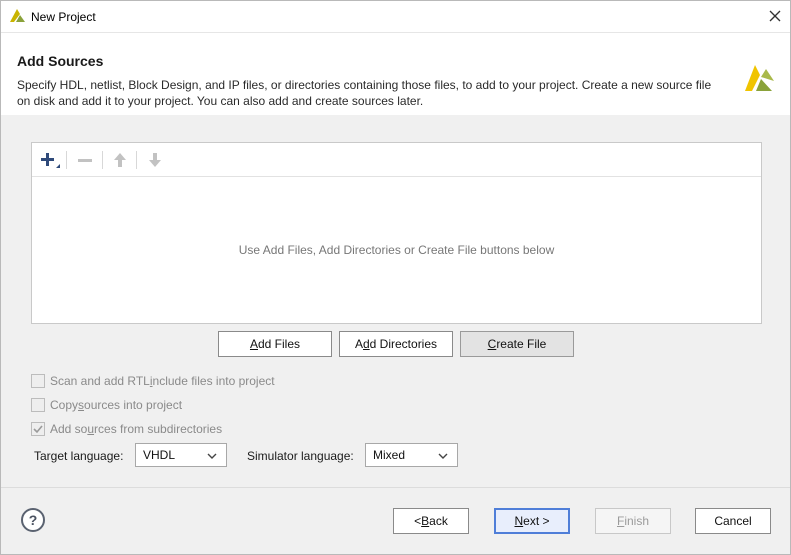  I want to click on back-mnemonic: B, so click(425, 521).